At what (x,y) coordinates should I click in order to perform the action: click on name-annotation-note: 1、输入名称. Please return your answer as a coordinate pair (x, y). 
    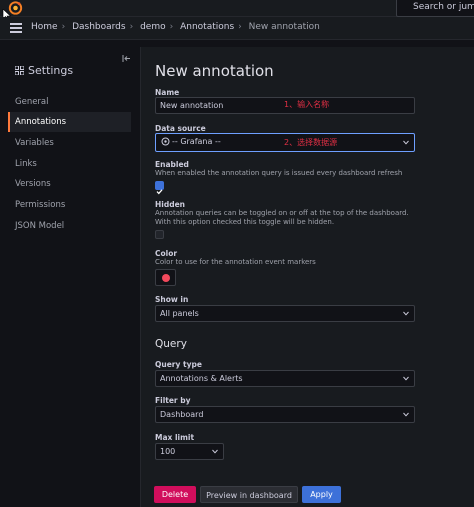
    Looking at the image, I should click on (307, 104).